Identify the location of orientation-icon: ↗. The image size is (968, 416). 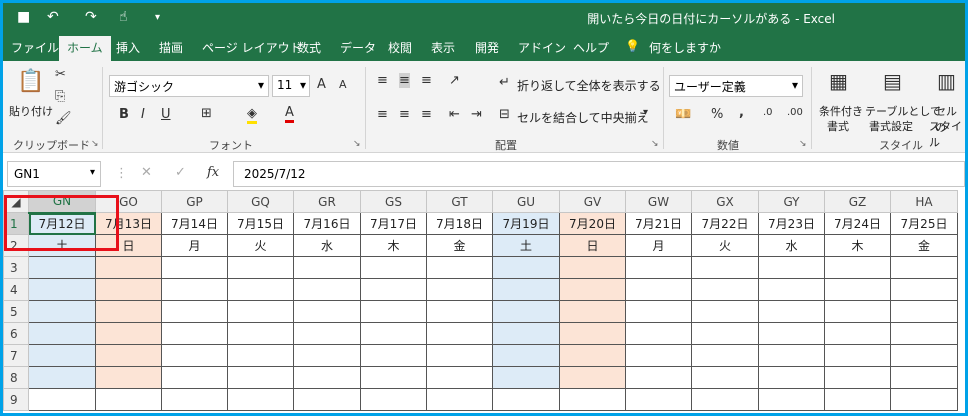
(454, 80).